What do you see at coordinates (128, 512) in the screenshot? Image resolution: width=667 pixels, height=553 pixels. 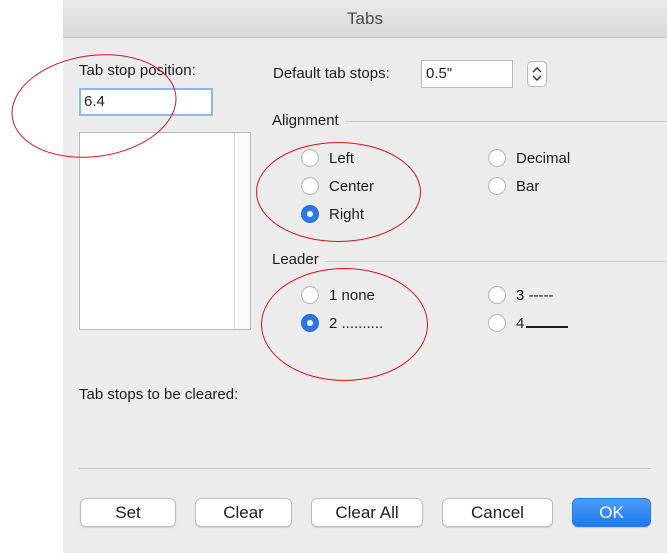 I see `set-button: Set` at bounding box center [128, 512].